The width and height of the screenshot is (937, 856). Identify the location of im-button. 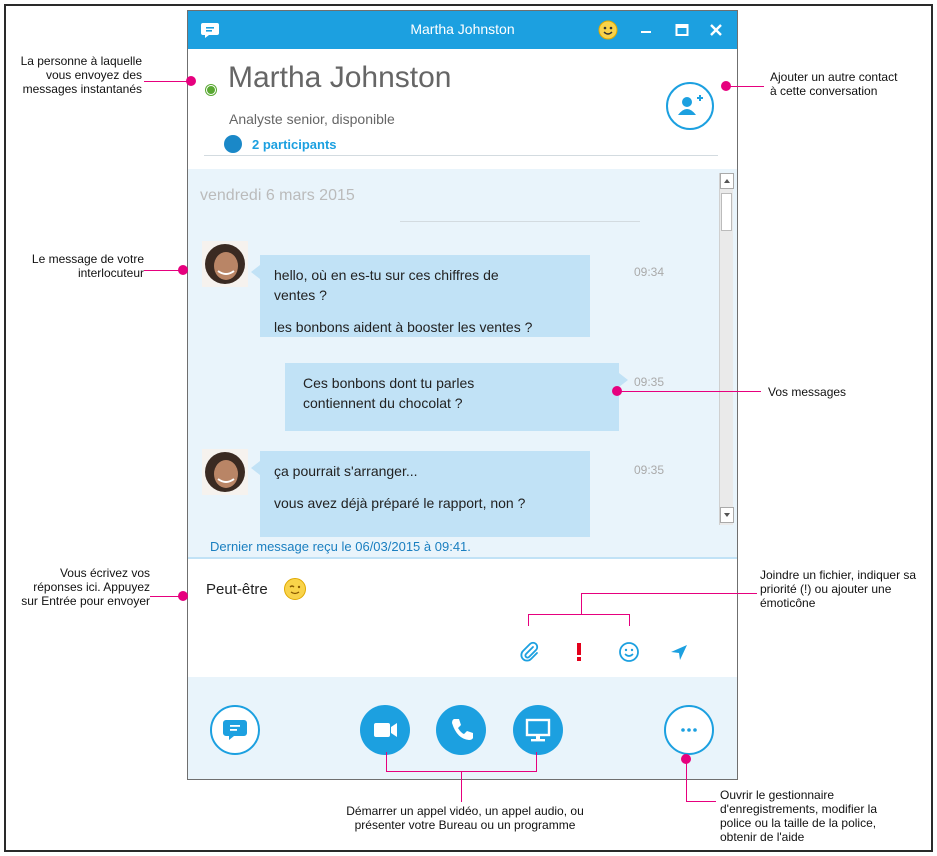
(235, 730).